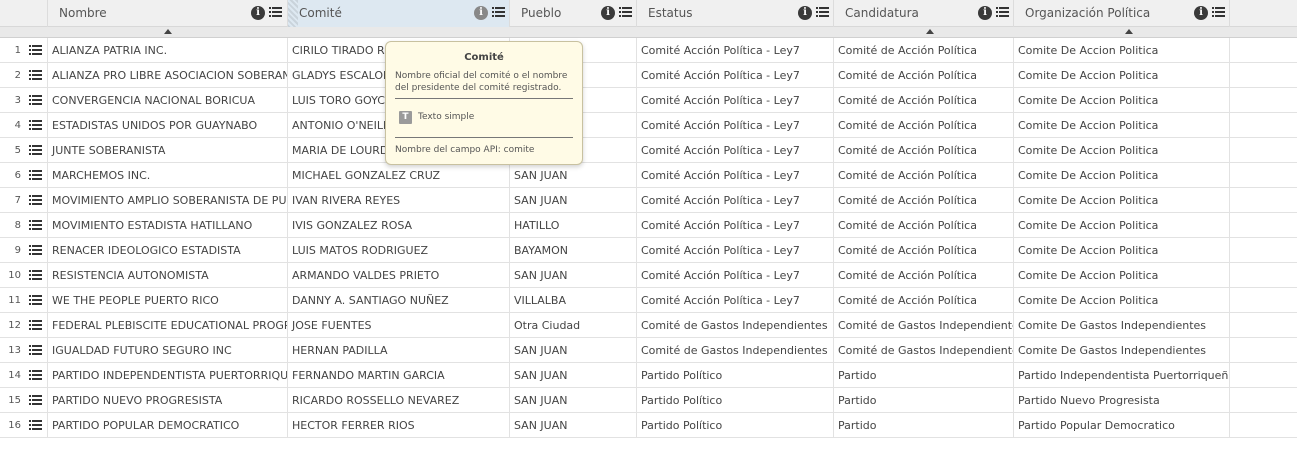 This screenshot has width=1297, height=452. What do you see at coordinates (573, 300) in the screenshot?
I see `cell-pueblo: VILLALBA` at bounding box center [573, 300].